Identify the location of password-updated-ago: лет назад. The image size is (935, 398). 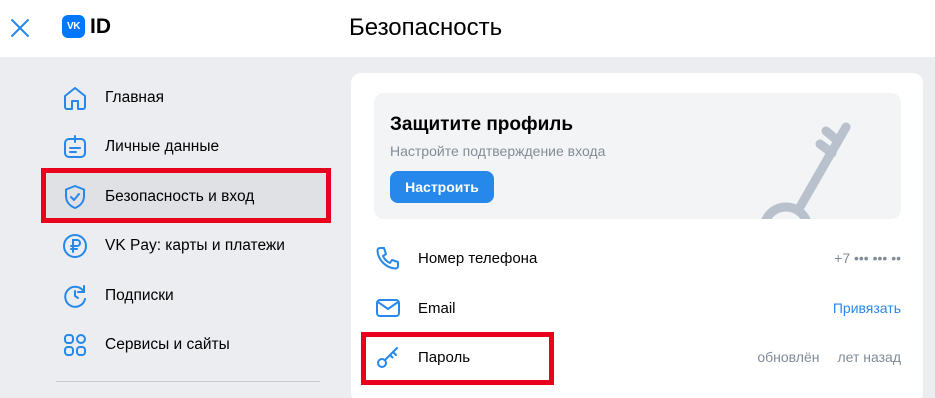
(869, 357).